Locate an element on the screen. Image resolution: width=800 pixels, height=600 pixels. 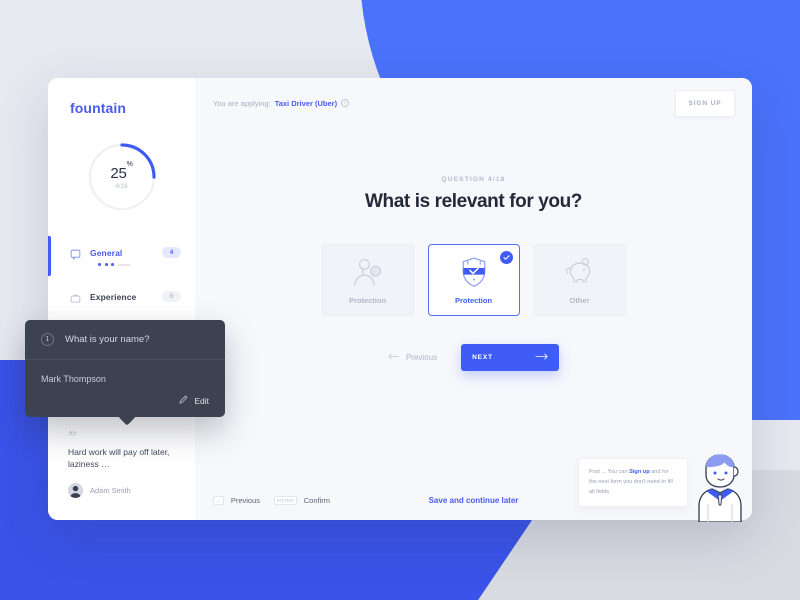
question-area: QUESTION 4/18 What is relevant for you? is located at coordinates (473, 194).